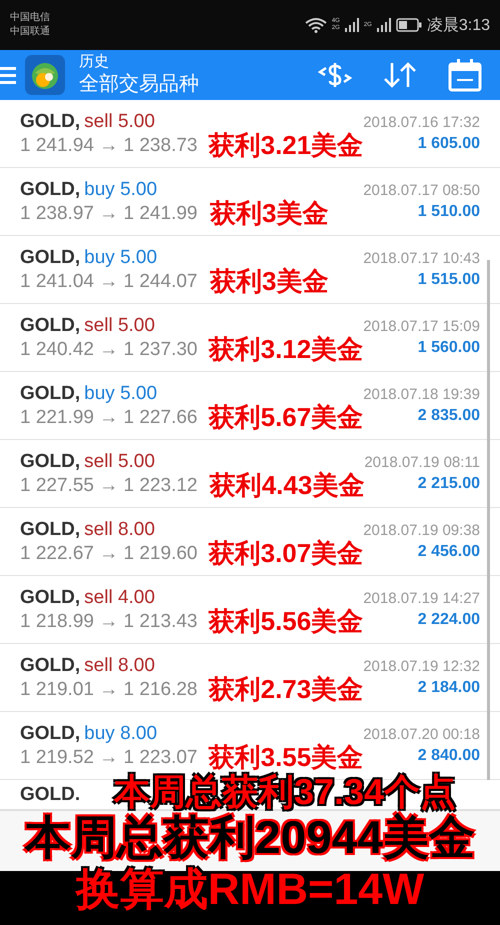  Describe the element at coordinates (286, 145) in the screenshot. I see `profit-annotation: 获利3.21美金` at that location.